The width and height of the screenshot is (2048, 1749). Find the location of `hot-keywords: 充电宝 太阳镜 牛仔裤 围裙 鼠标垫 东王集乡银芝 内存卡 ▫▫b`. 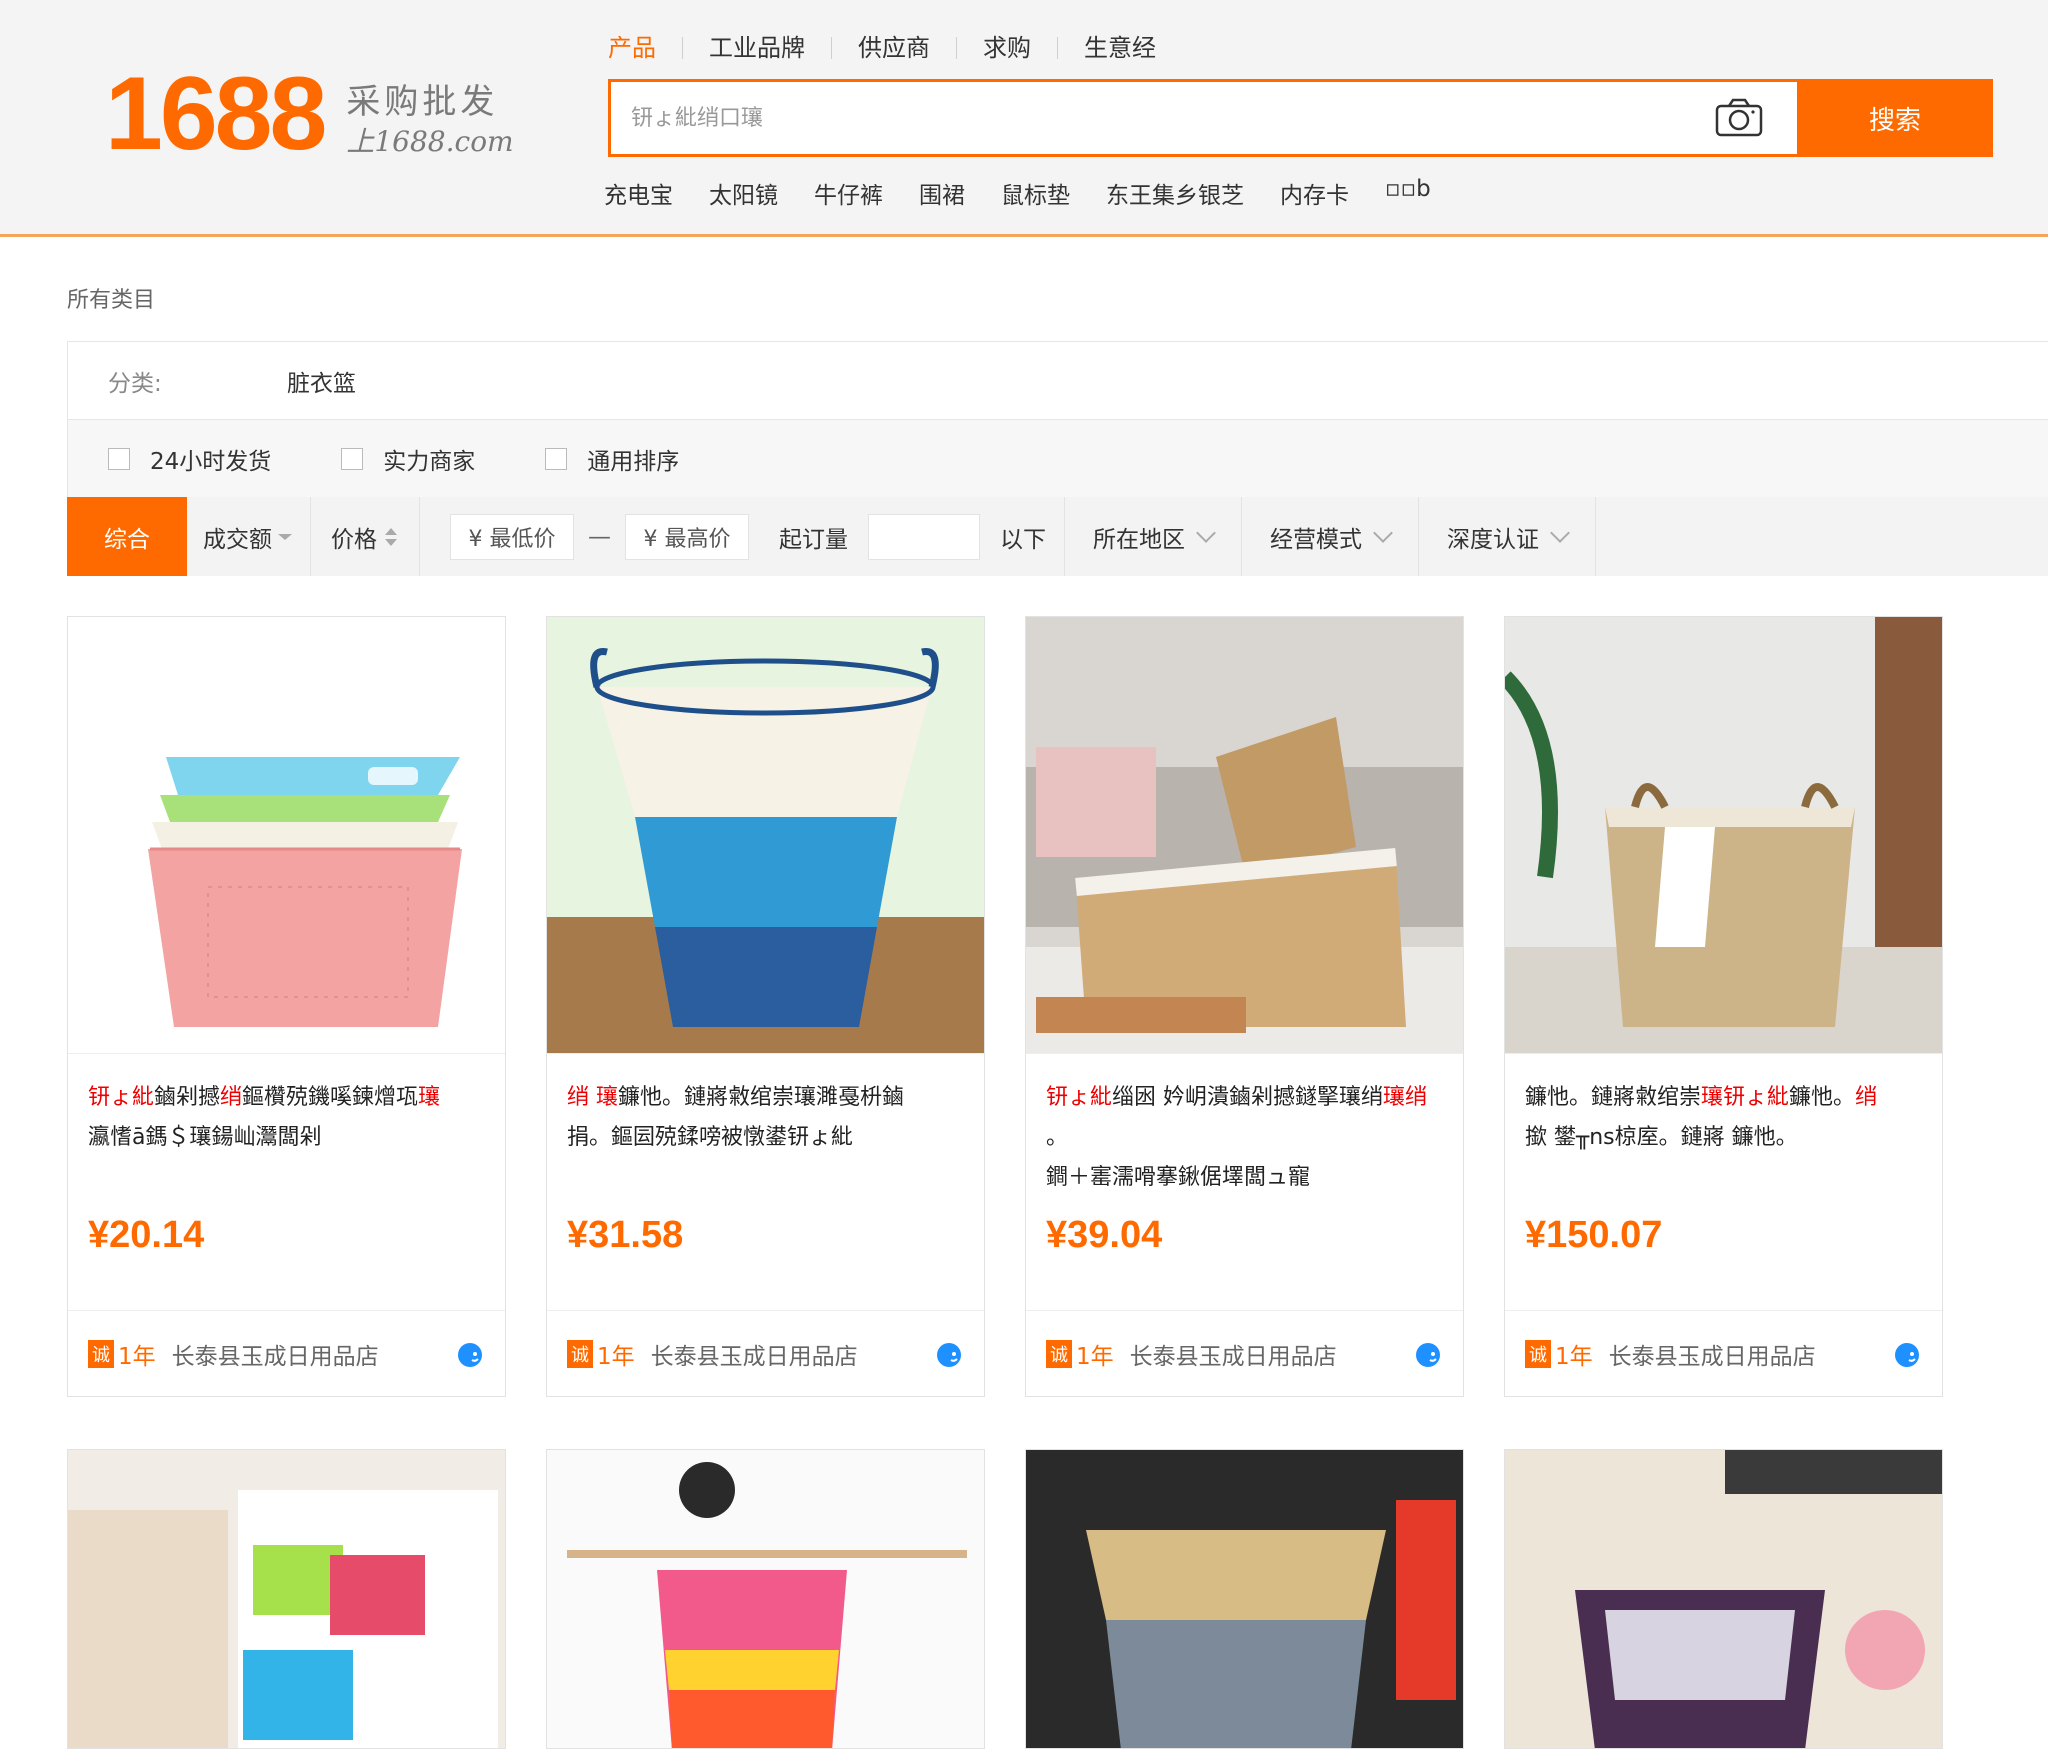

hot-keywords: 充电宝 太阳镜 牛仔裤 围裙 鼠标垫 东王集乡银芝 内存卡 ▫▫b is located at coordinates (1035, 193).